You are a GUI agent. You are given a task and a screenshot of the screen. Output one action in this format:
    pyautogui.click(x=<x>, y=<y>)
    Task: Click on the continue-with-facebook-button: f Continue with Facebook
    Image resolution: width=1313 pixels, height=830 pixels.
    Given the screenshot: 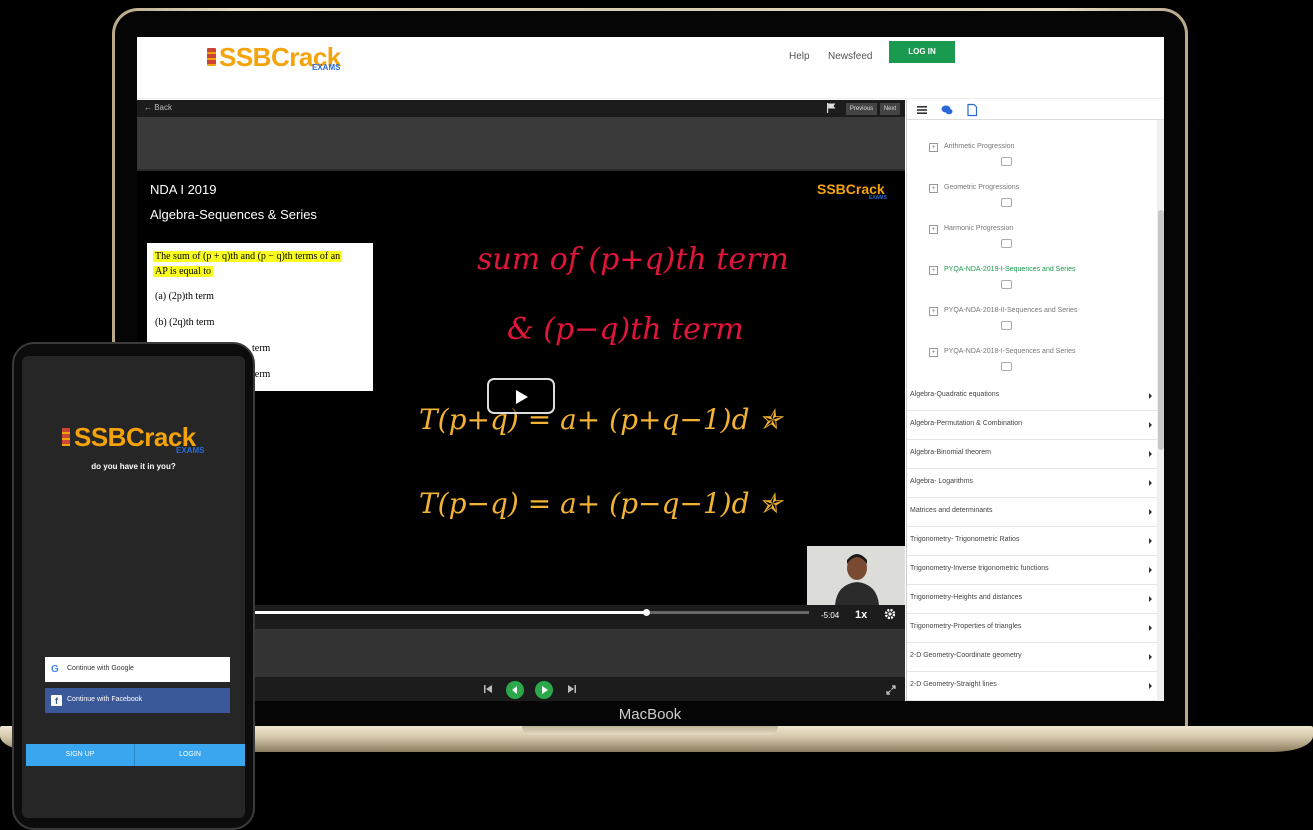 What is the action you would take?
    pyautogui.click(x=137, y=700)
    